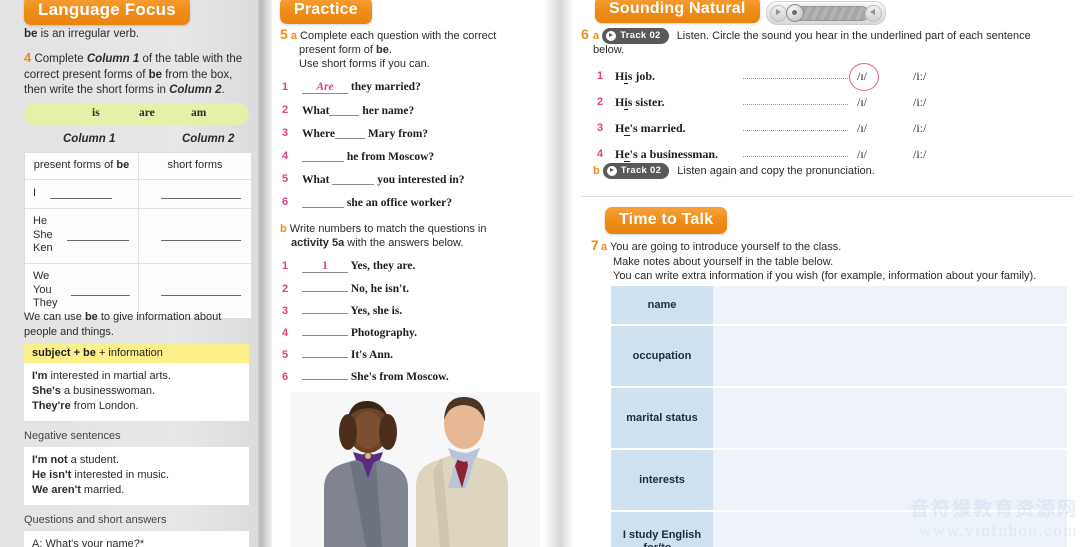  What do you see at coordinates (795, 13) in the screenshot?
I see `player-knob` at bounding box center [795, 13].